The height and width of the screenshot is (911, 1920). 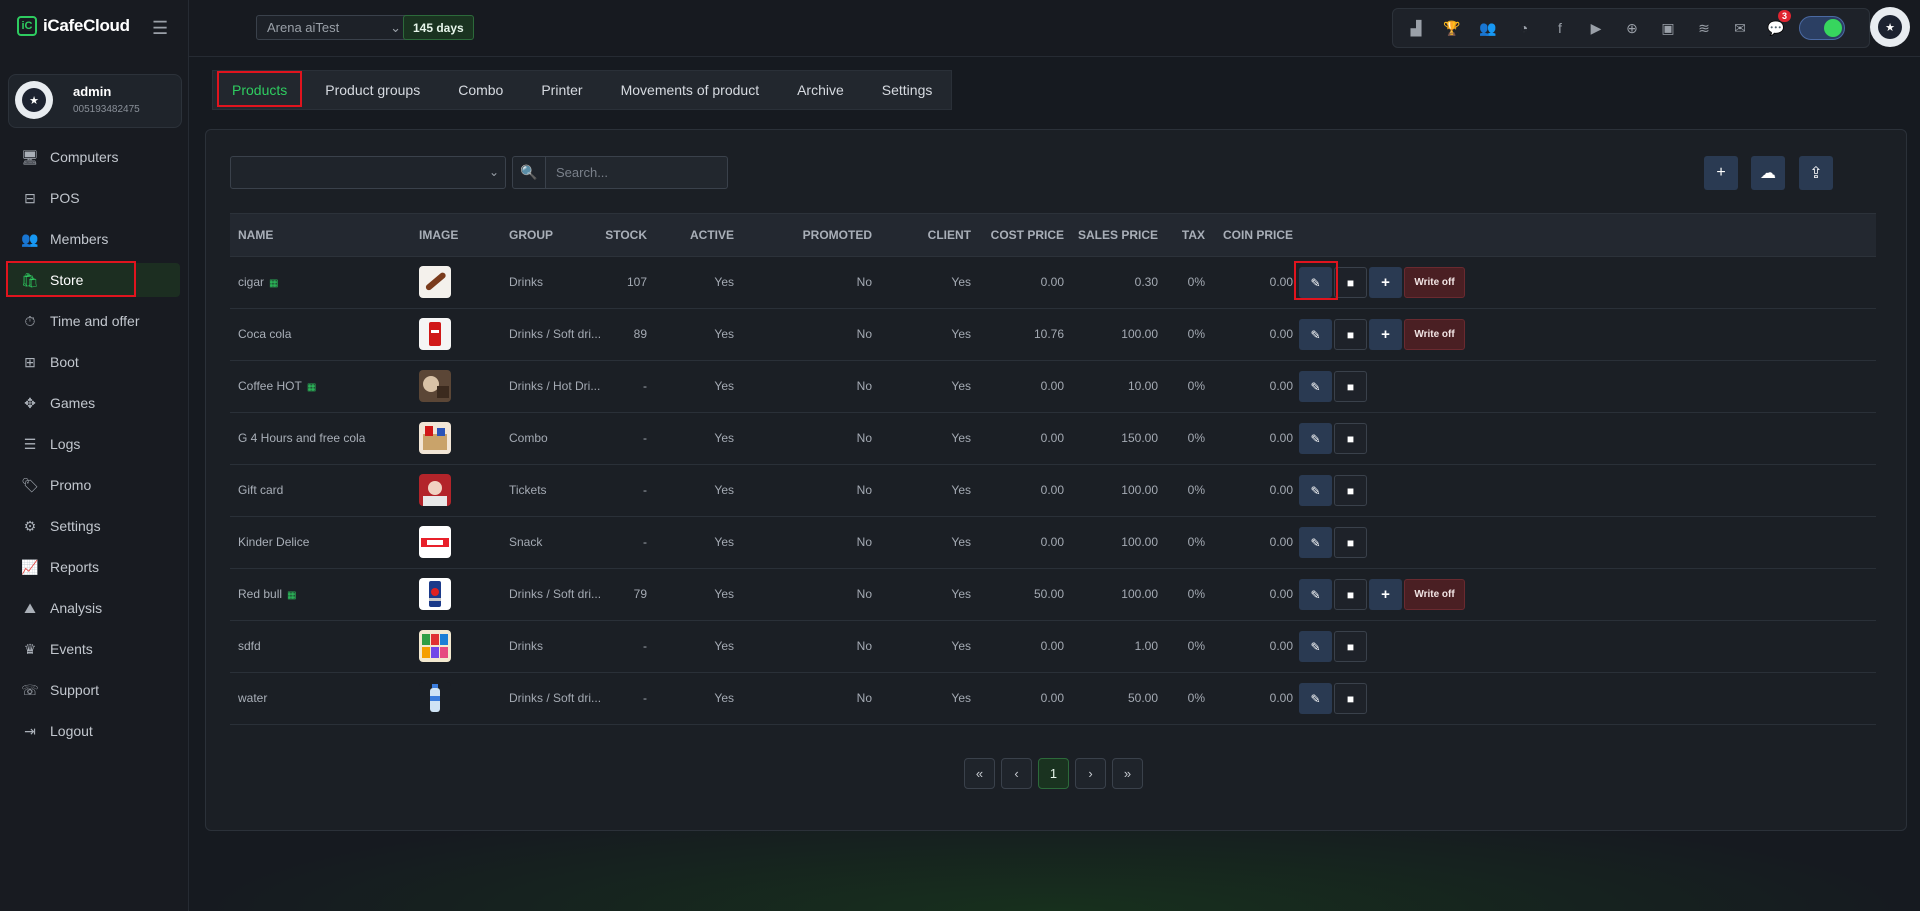 I want to click on tab-settings: Settings, so click(x=907, y=90).